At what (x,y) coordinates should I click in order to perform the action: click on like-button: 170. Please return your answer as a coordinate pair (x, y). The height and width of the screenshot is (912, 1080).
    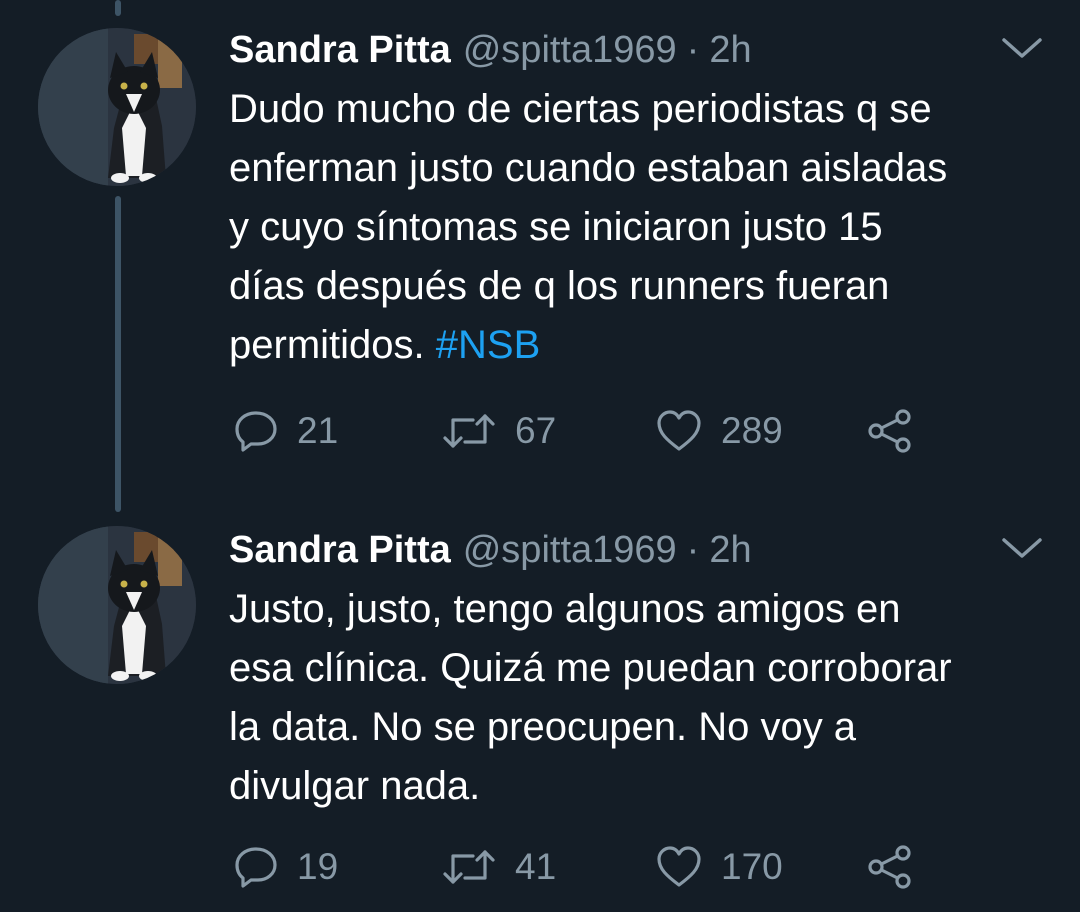
    Looking at the image, I should click on (719, 867).